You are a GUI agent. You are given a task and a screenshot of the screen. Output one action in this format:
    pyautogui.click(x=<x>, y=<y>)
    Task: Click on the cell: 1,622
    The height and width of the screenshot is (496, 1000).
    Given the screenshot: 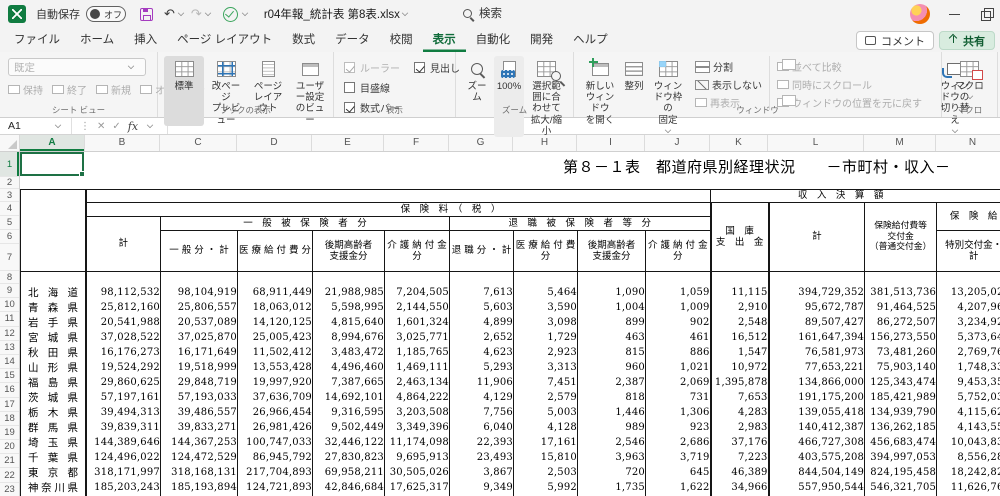 What is the action you would take?
    pyautogui.click(x=677, y=487)
    